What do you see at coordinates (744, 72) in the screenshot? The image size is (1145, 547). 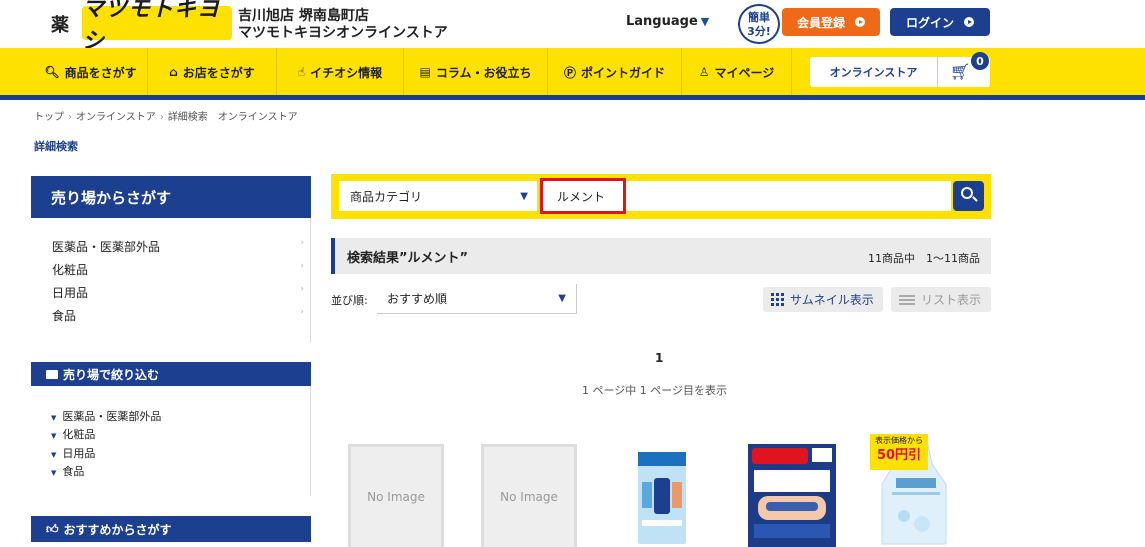 I see `nav-label: マイページ` at bounding box center [744, 72].